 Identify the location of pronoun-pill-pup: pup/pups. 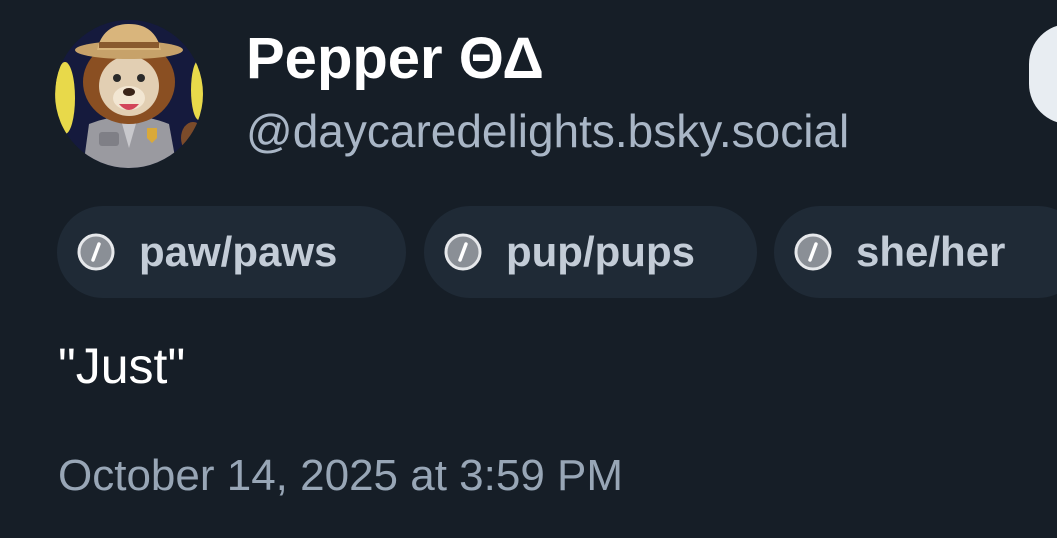
(590, 252).